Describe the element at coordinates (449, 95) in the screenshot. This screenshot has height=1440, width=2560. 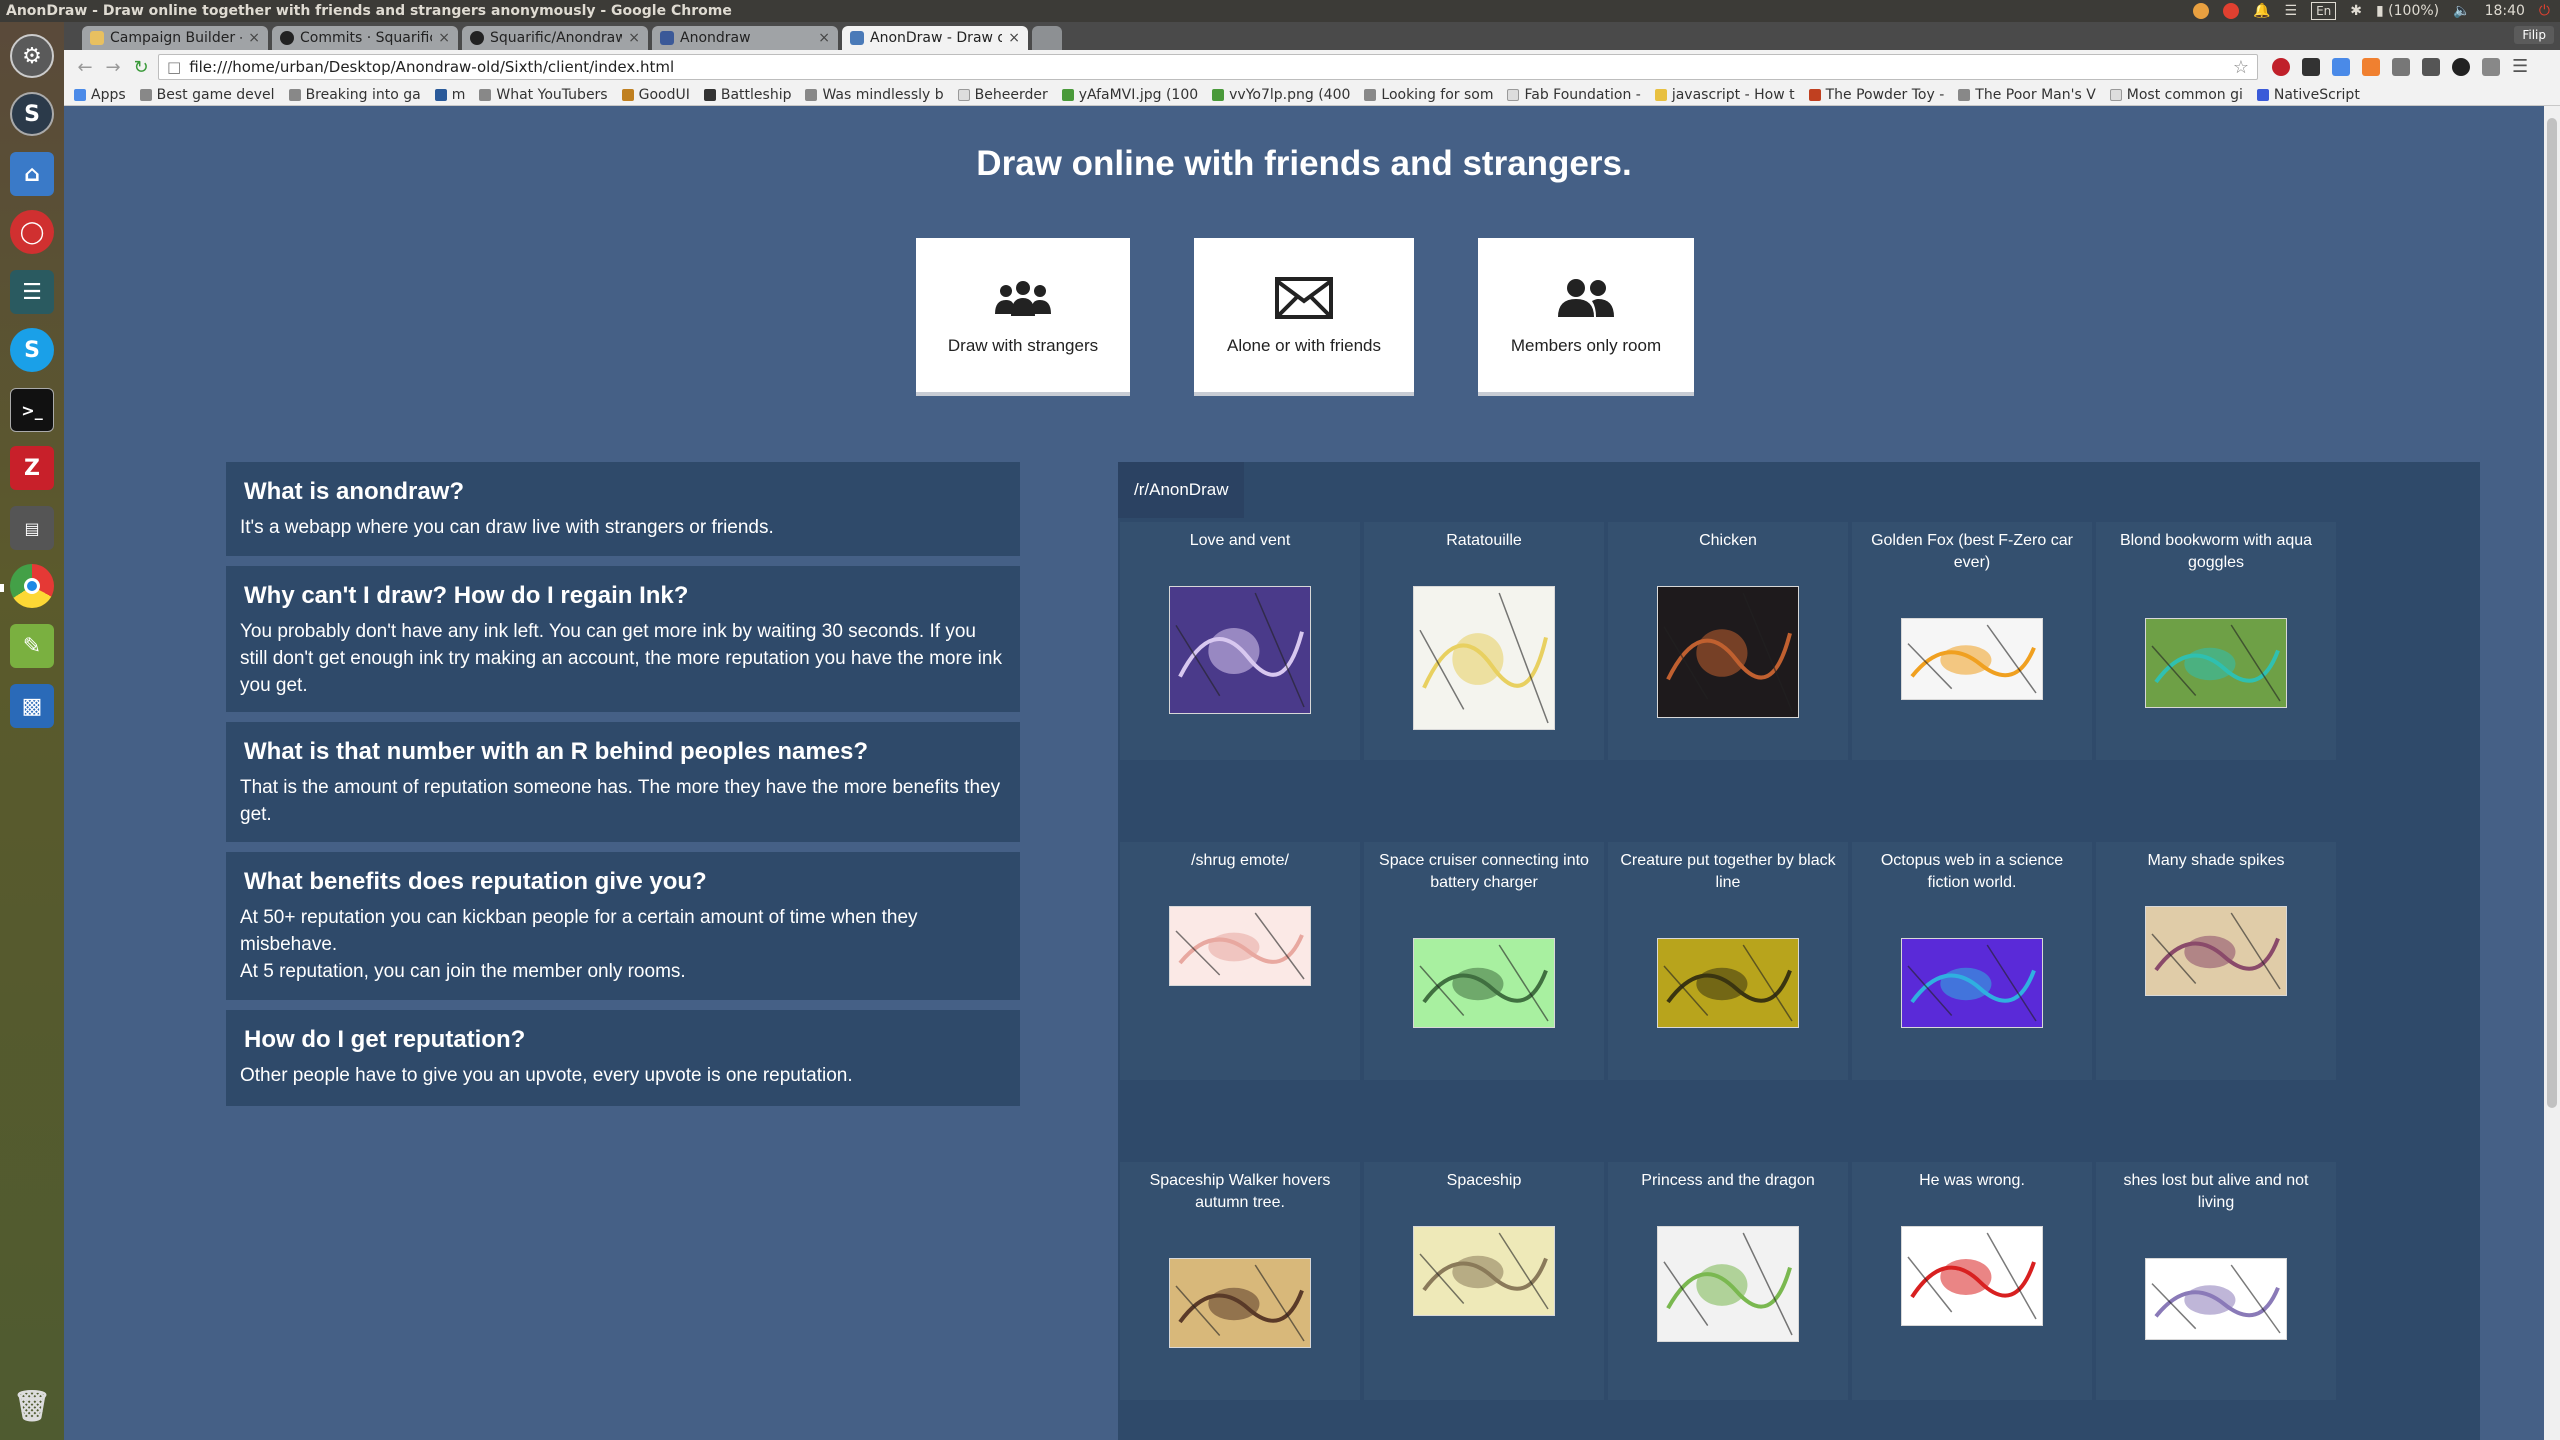
I see `bookmark-item: m` at that location.